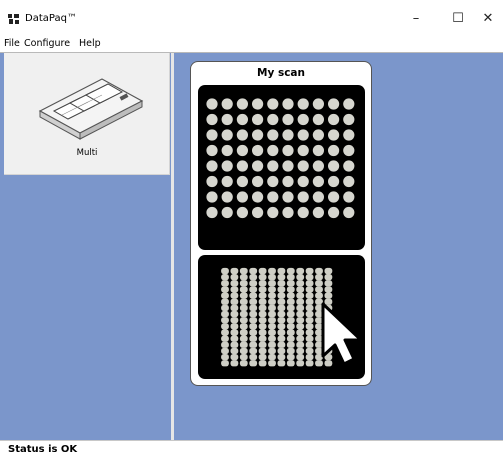  I want to click on scan-title: My scan, so click(281, 73).